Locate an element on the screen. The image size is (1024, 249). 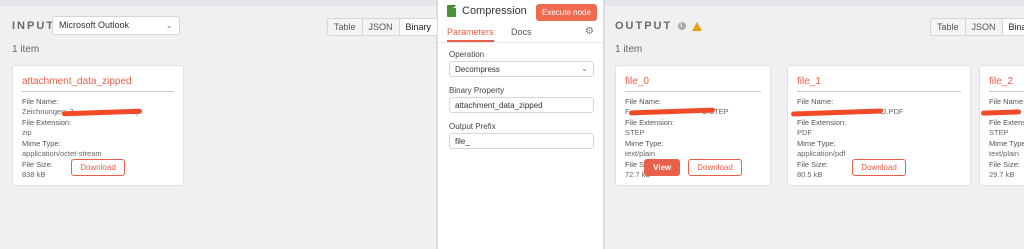
compression-file-icon is located at coordinates (451, 11).